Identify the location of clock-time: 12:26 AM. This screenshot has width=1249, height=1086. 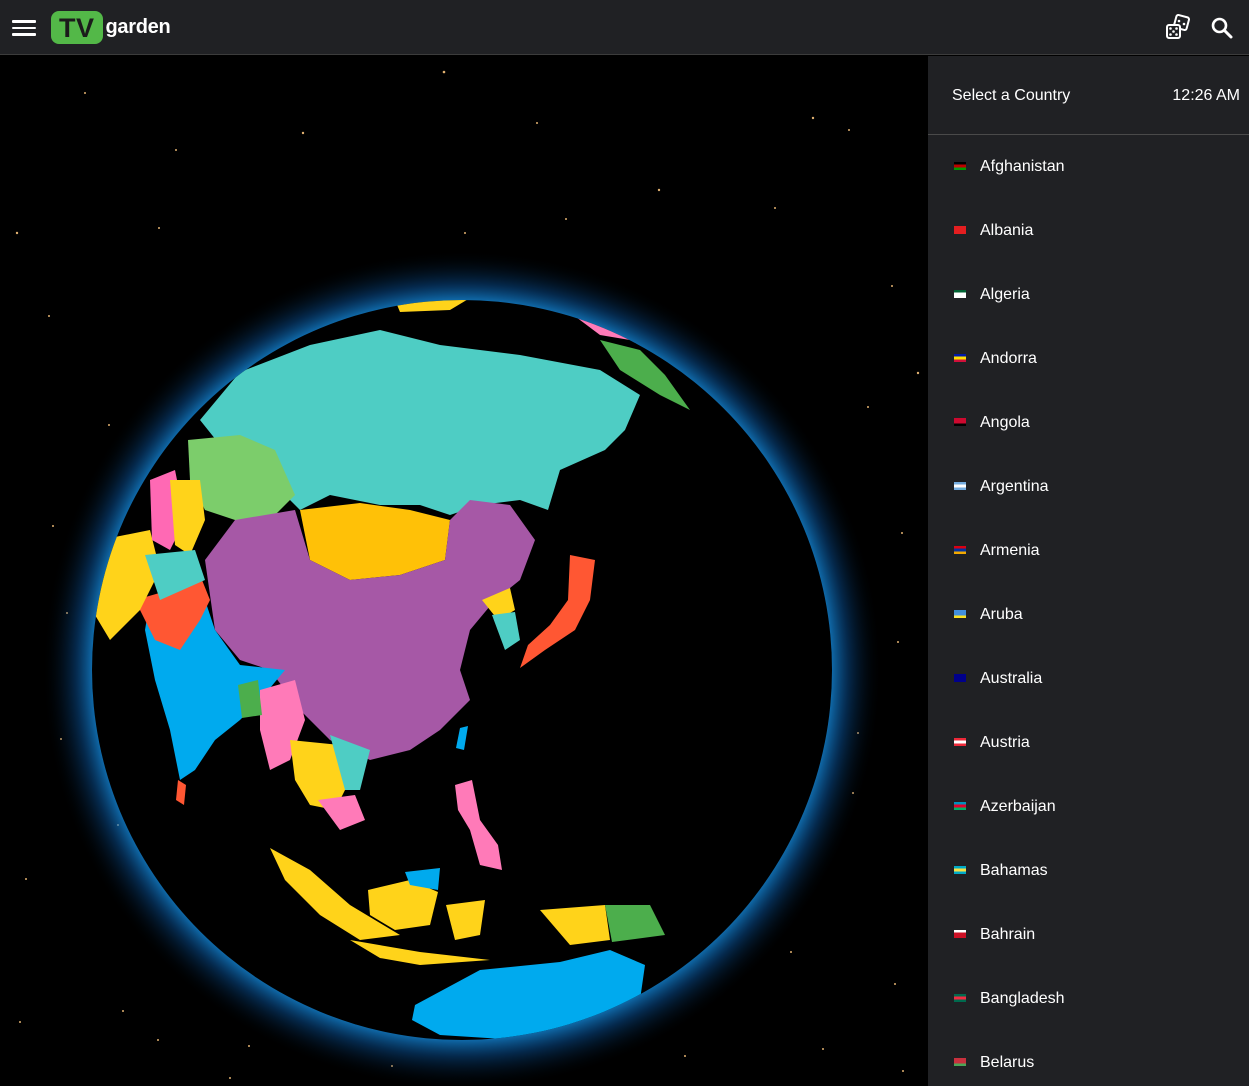
(1206, 95).